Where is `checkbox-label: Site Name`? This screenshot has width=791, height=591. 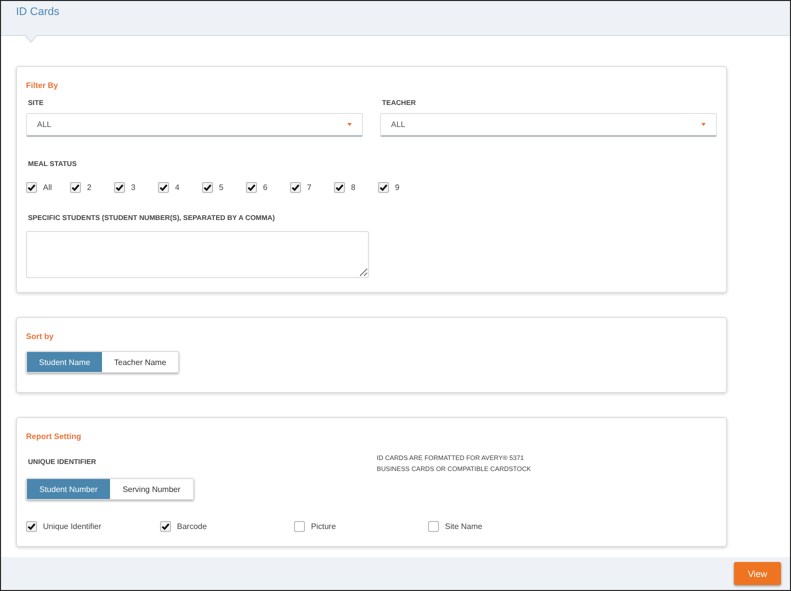
checkbox-label: Site Name is located at coordinates (463, 526).